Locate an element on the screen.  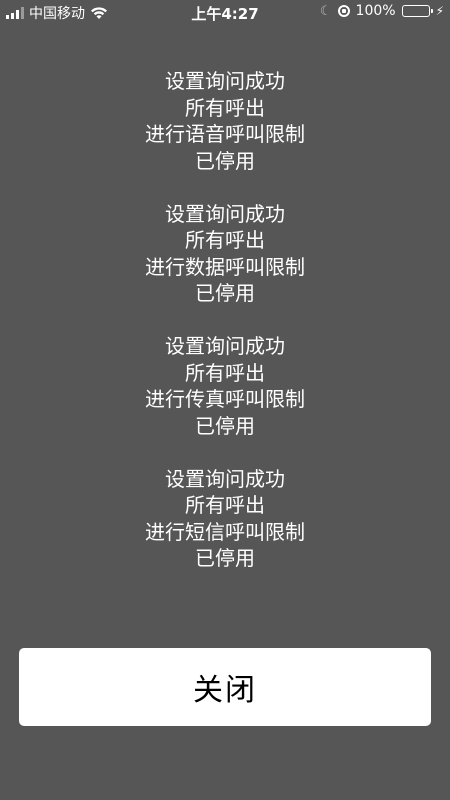
message-line: 进行语音呼叫限制 is located at coordinates (225, 134).